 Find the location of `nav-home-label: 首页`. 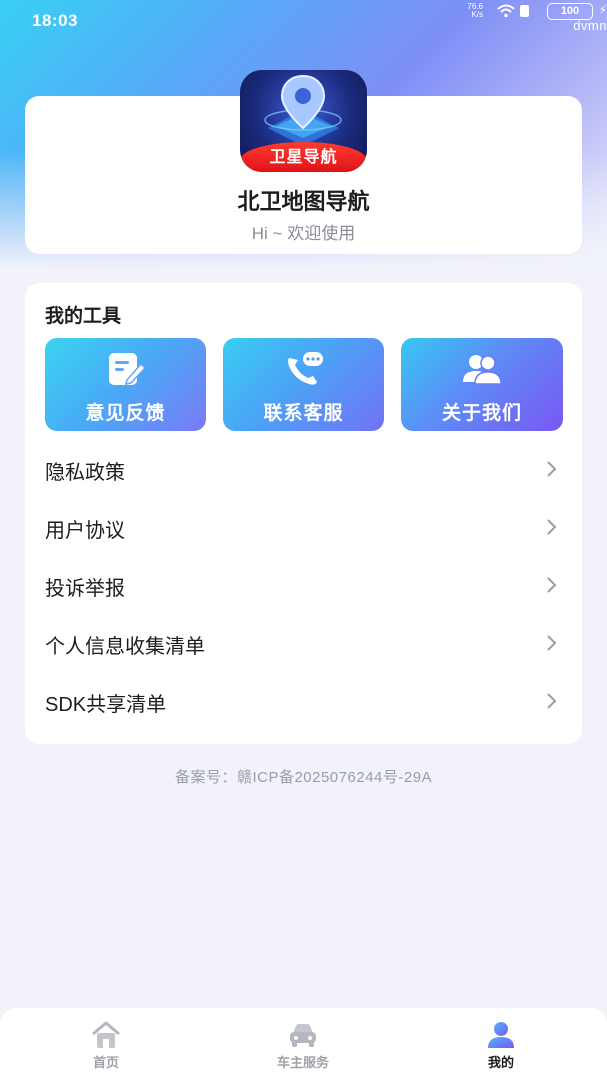

nav-home-label: 首页 is located at coordinates (105, 1062).